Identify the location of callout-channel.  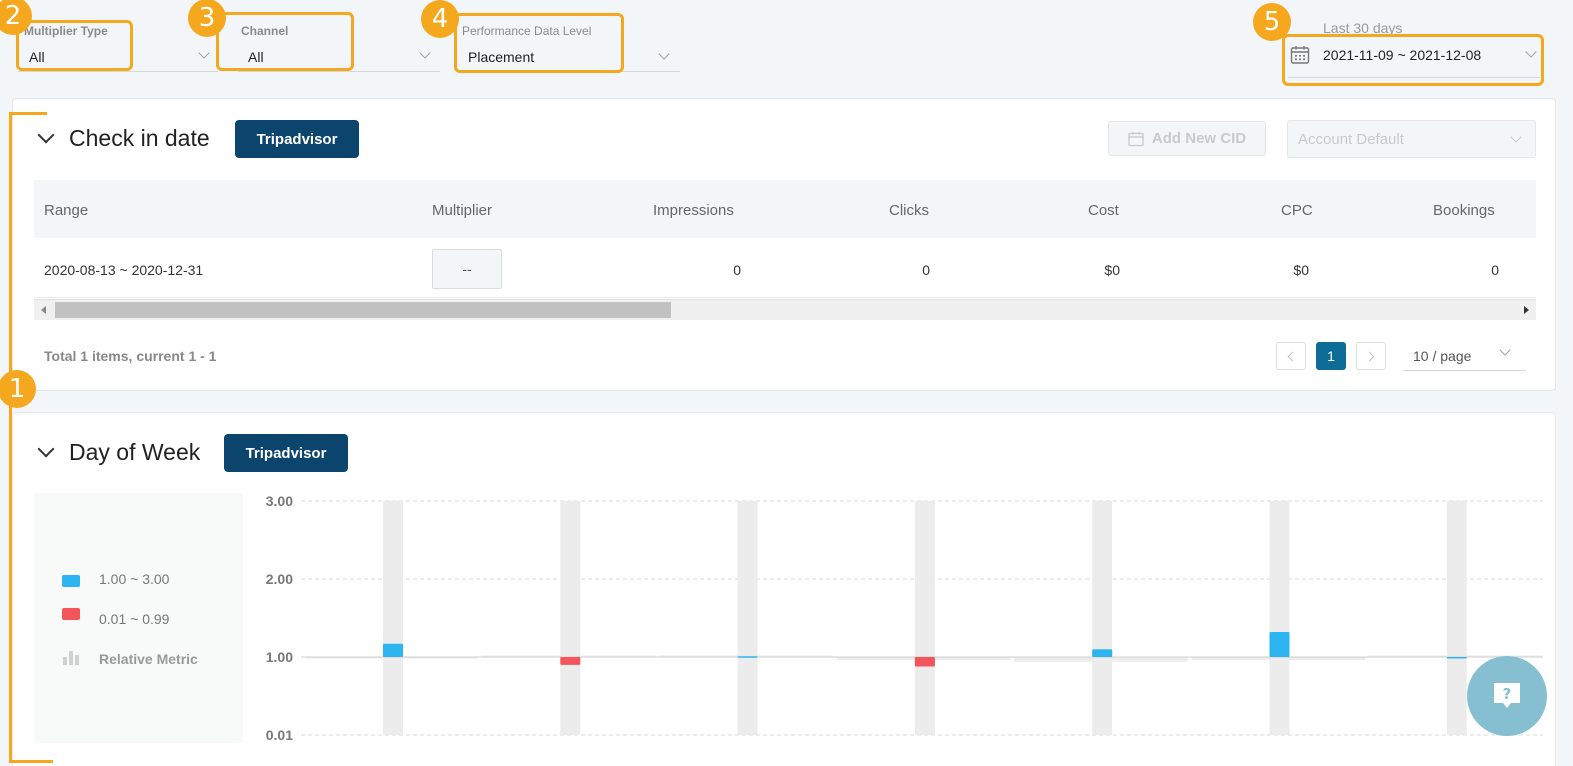
(285, 41).